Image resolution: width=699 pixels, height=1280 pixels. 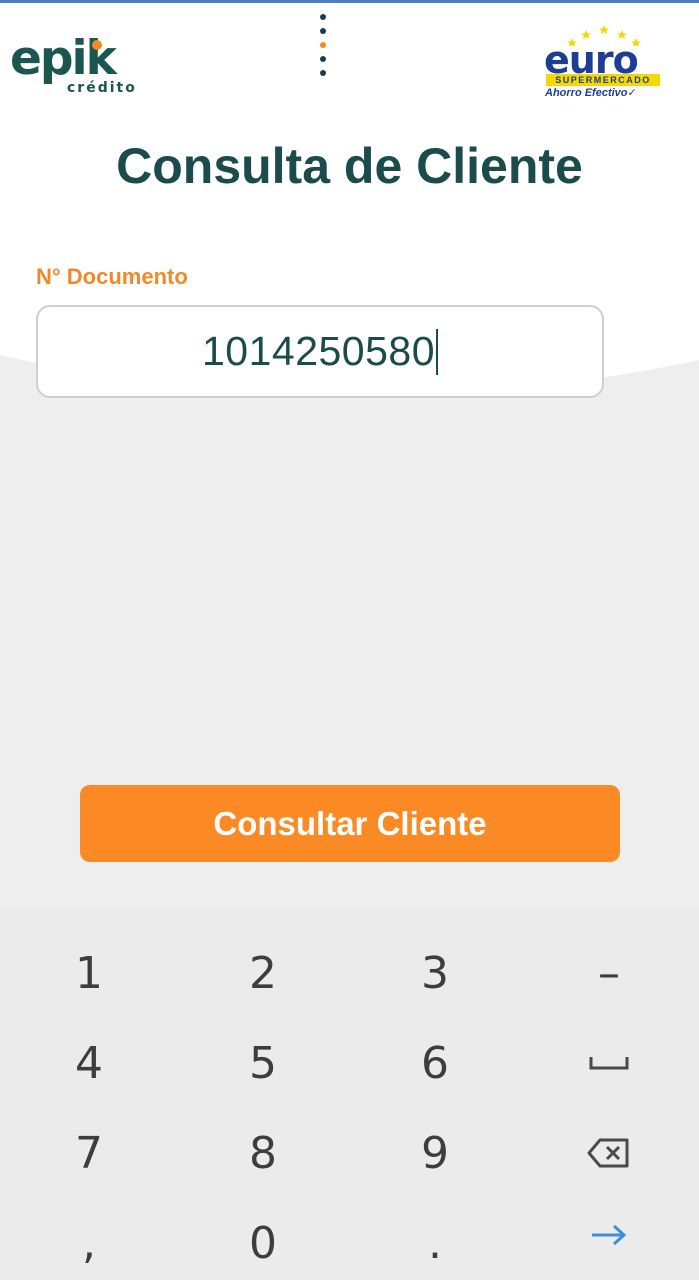 I want to click on key-space, so click(x=609, y=1063).